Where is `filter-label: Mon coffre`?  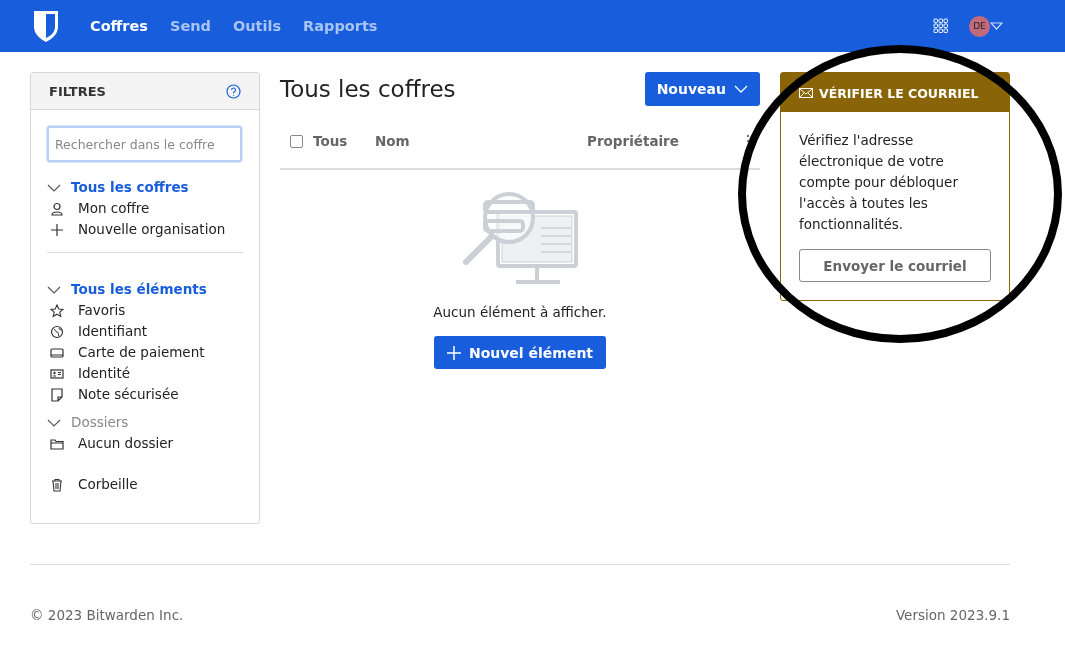 filter-label: Mon coffre is located at coordinates (114, 208).